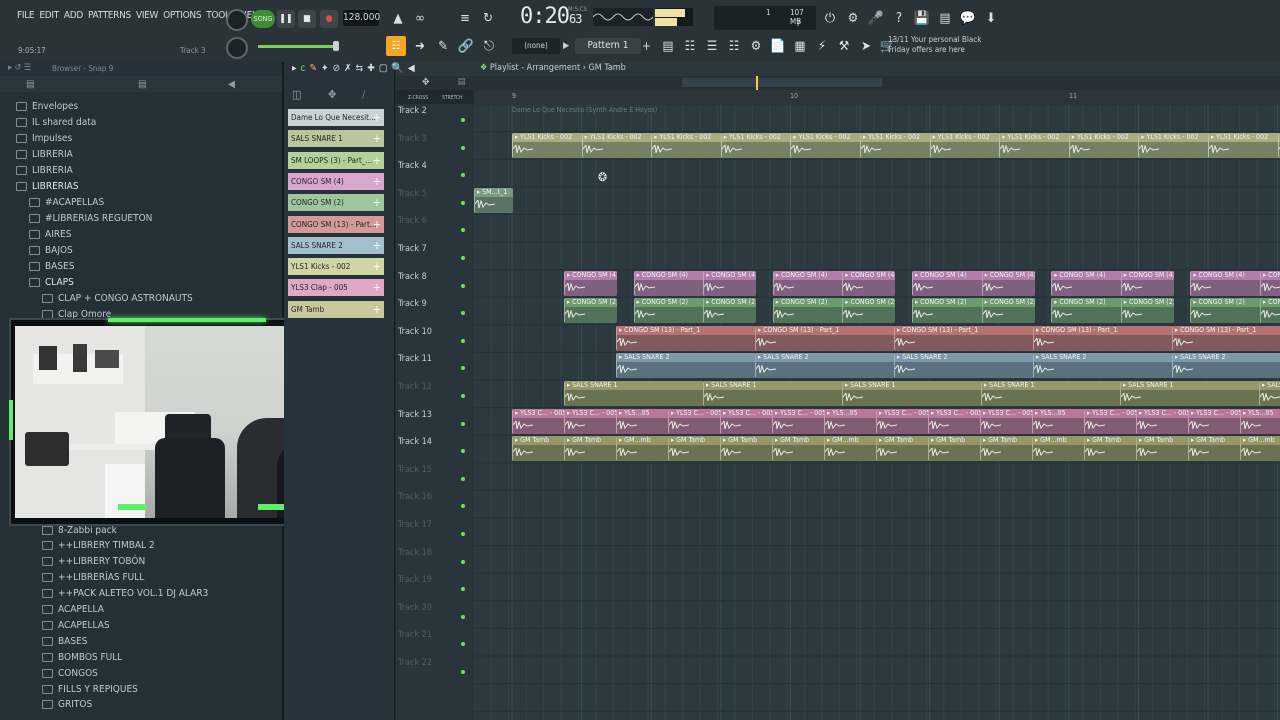 The width and height of the screenshot is (1280, 720). What do you see at coordinates (489, 46) in the screenshot?
I see `stamp-icon: ⎋` at bounding box center [489, 46].